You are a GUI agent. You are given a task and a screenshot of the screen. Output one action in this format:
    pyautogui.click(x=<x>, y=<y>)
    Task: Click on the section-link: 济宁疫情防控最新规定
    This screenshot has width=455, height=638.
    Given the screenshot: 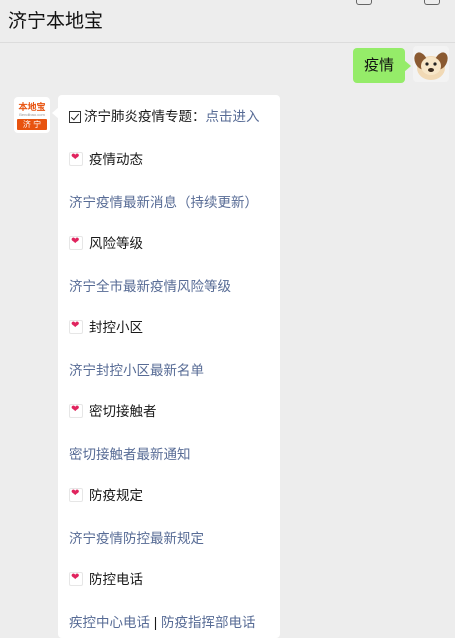 What is the action you would take?
    pyautogui.click(x=136, y=537)
    